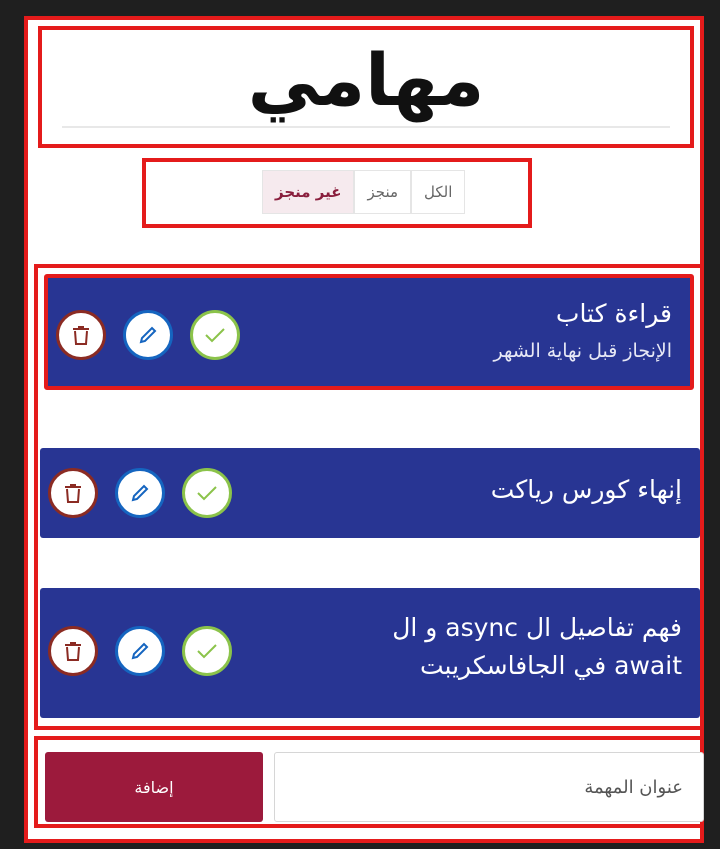  What do you see at coordinates (613, 313) in the screenshot?
I see `task-title: قراءة كتاب` at bounding box center [613, 313].